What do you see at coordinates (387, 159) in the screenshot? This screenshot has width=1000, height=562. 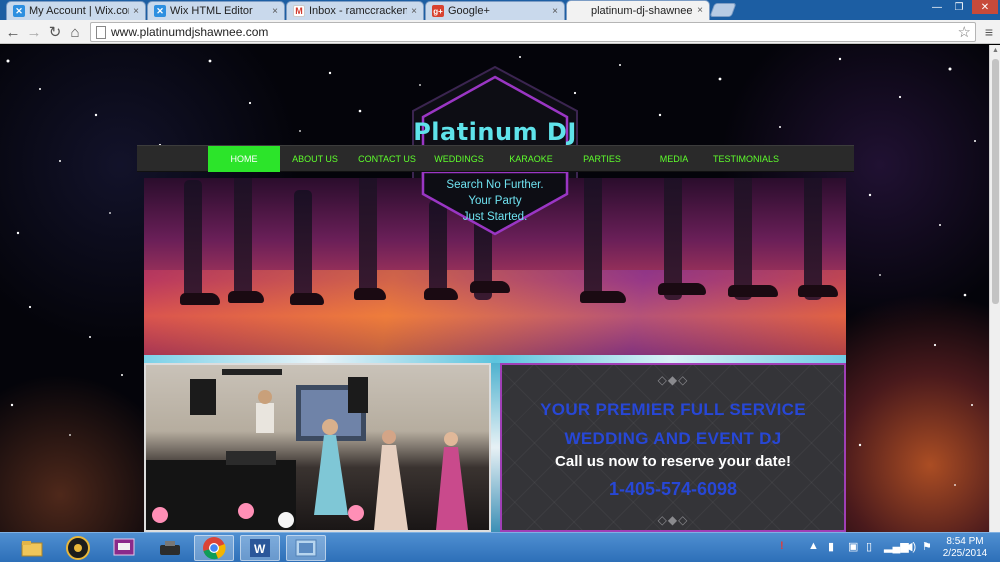 I see `nav-contact-us: CONTACT US` at bounding box center [387, 159].